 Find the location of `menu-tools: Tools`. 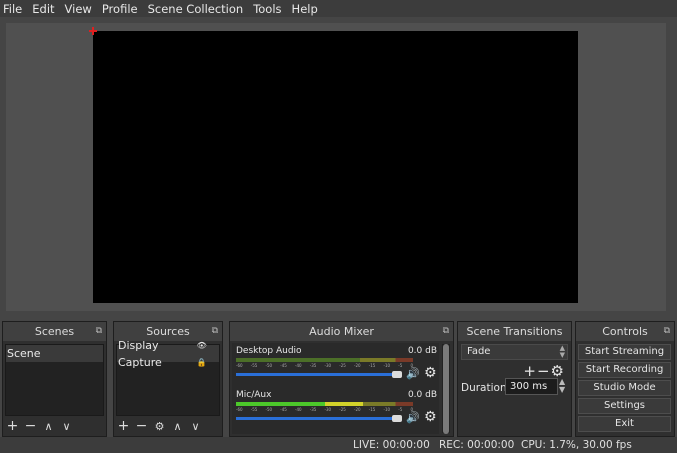

menu-tools: Tools is located at coordinates (267, 9).